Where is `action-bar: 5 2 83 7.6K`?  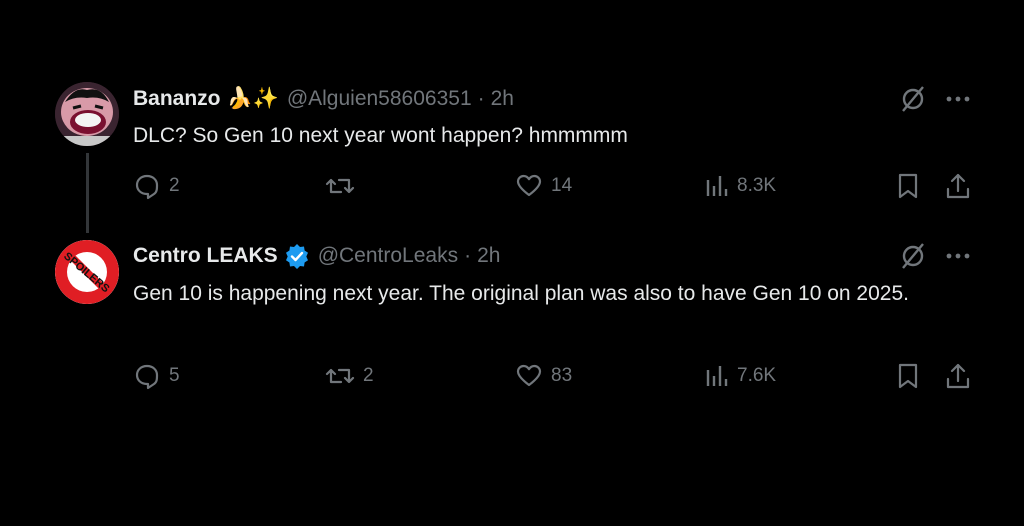 action-bar: 5 2 83 7.6K is located at coordinates (558, 376).